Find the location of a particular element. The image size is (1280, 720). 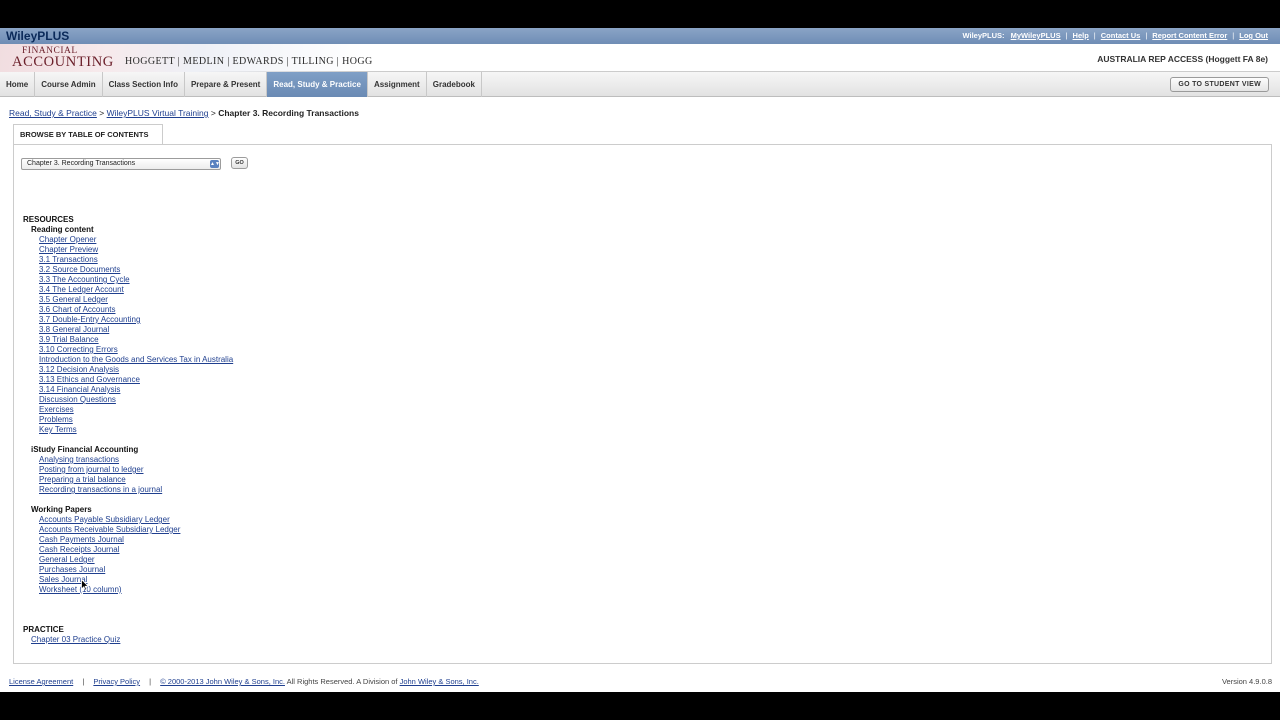

list-item: Key Terms is located at coordinates (128, 430).